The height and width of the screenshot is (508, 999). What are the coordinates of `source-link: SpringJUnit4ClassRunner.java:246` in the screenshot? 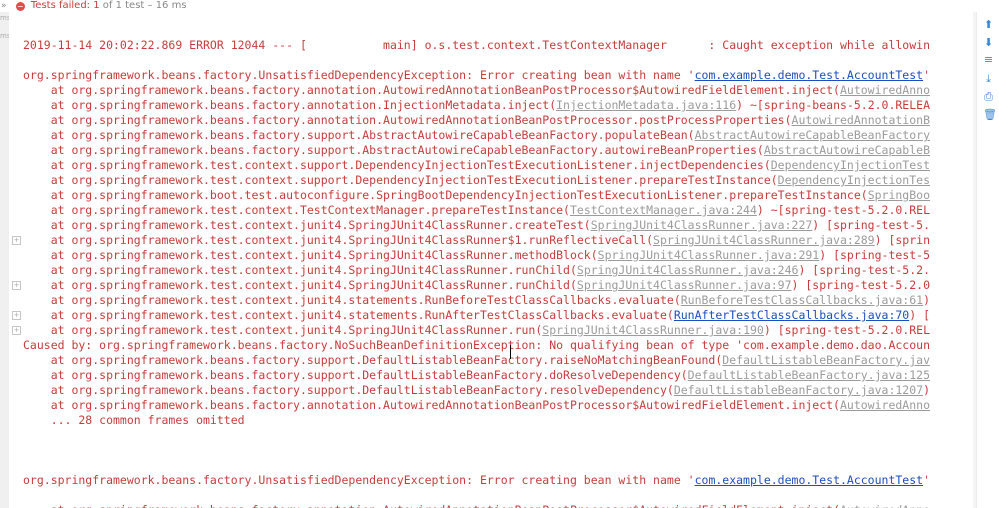 It's located at (688, 270).